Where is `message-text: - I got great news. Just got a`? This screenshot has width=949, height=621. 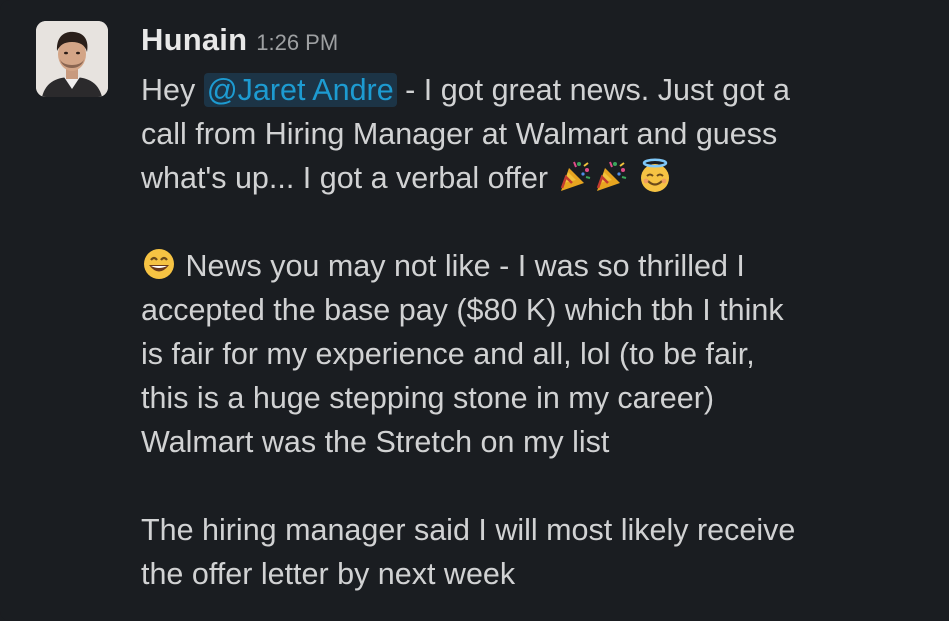 message-text: - I got great news. Just got a is located at coordinates (593, 90).